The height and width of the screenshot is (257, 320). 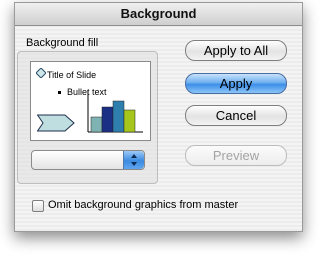 I want to click on bullet-dot-icon, so click(x=59, y=93).